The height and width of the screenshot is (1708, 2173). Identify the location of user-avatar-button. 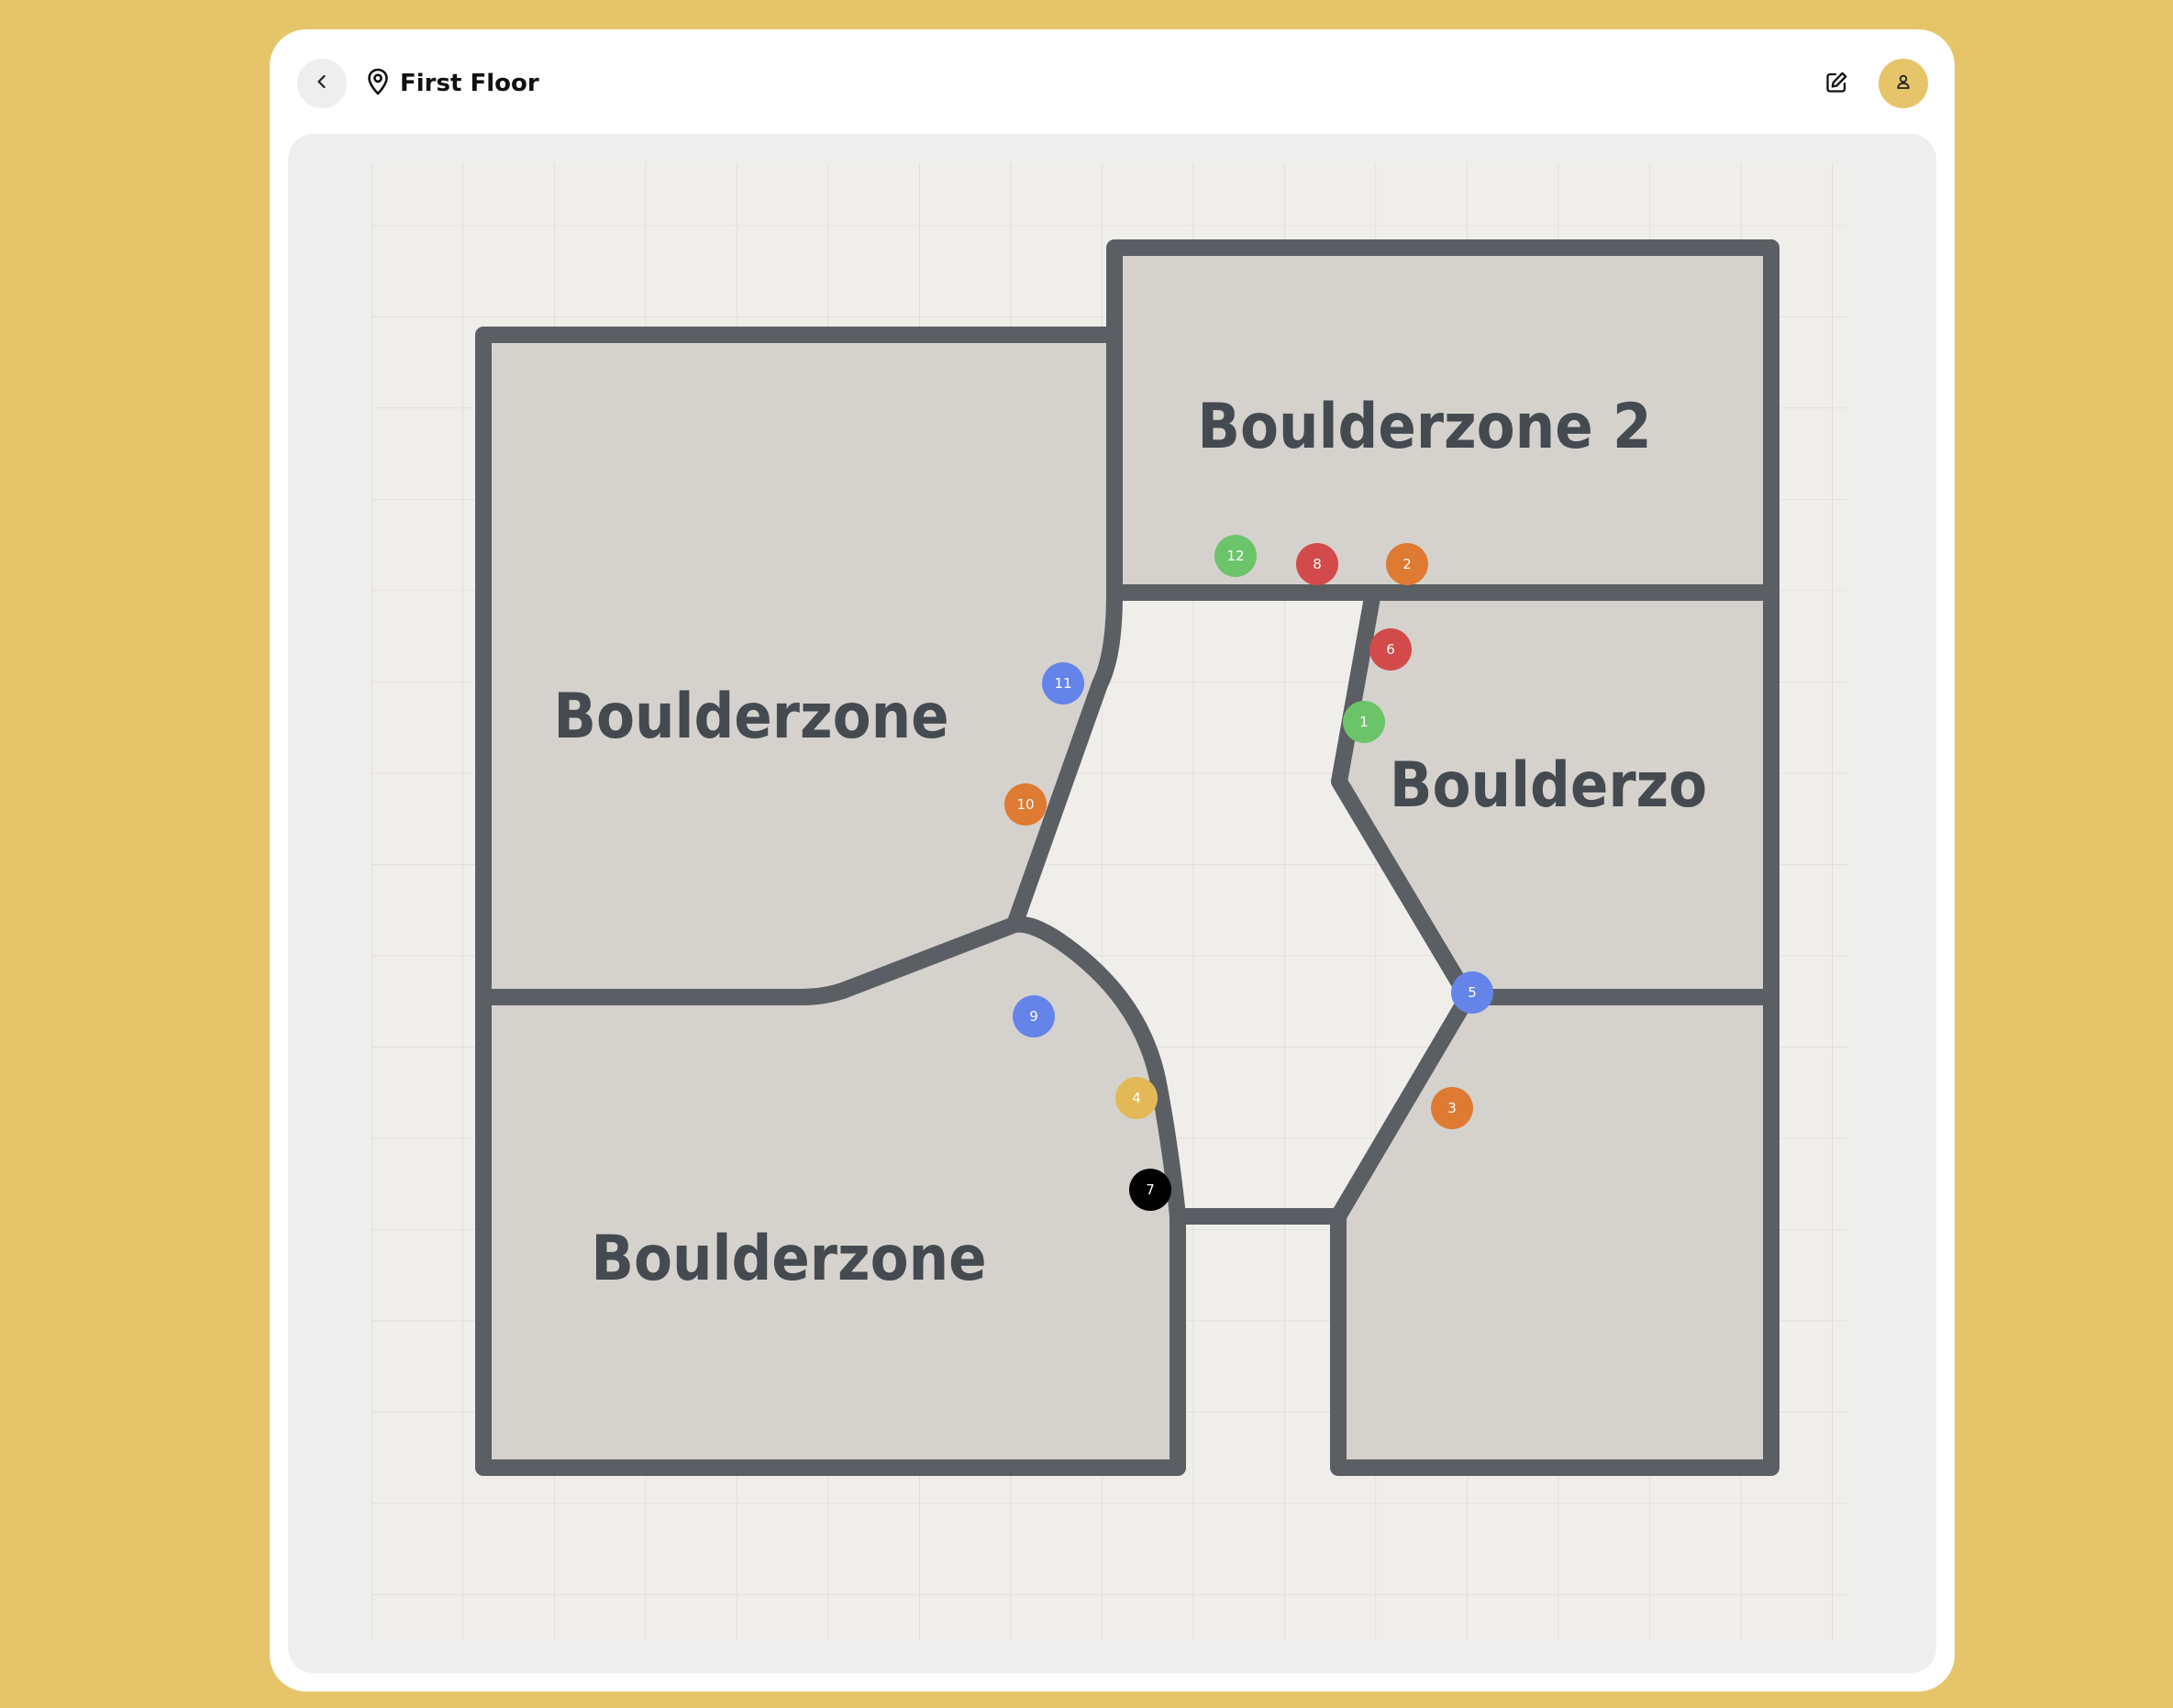
(1903, 83).